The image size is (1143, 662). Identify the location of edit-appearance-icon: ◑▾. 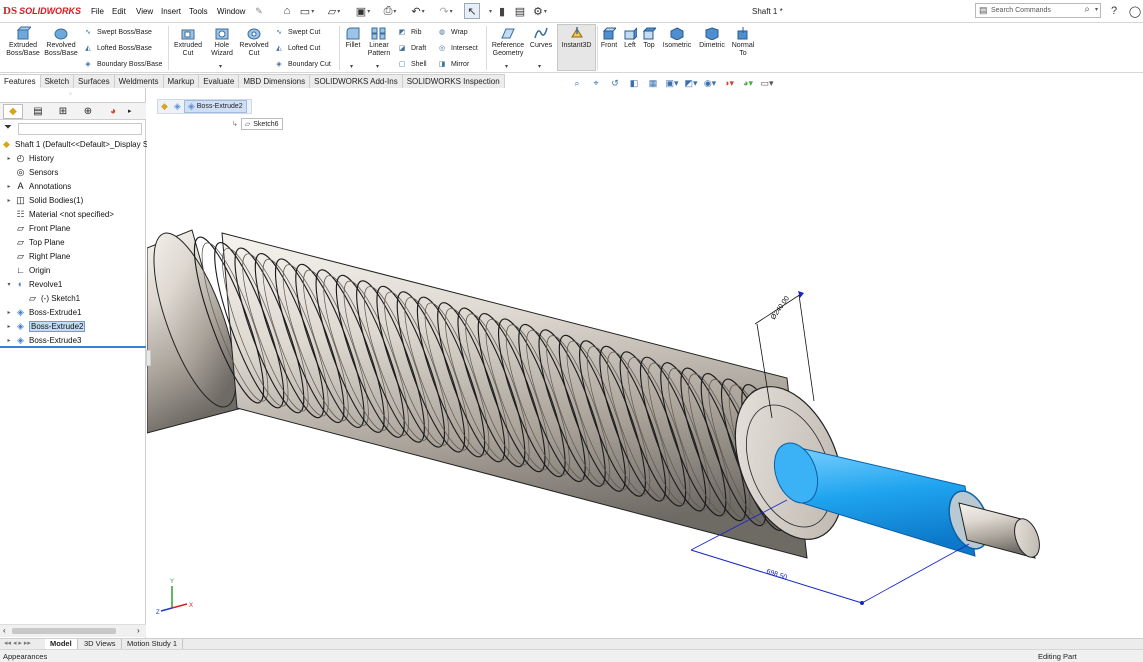
(729, 83).